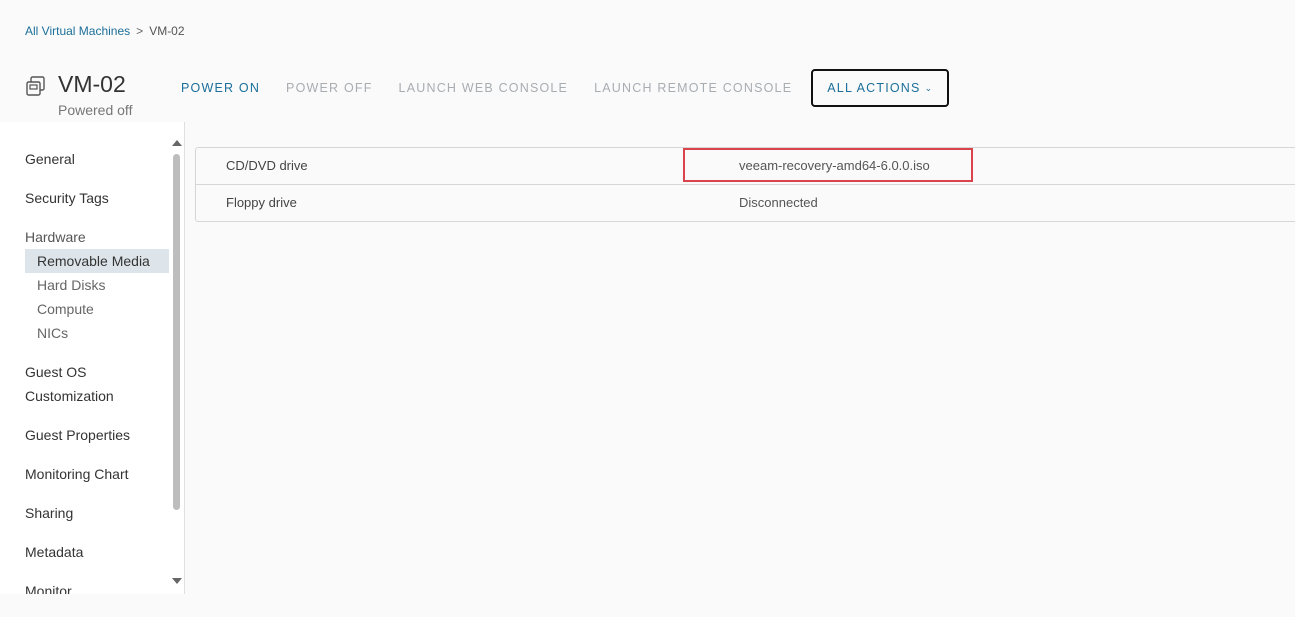 The height and width of the screenshot is (617, 1295). I want to click on sidebar-item-hard-disks: Hard Disks, so click(97, 285).